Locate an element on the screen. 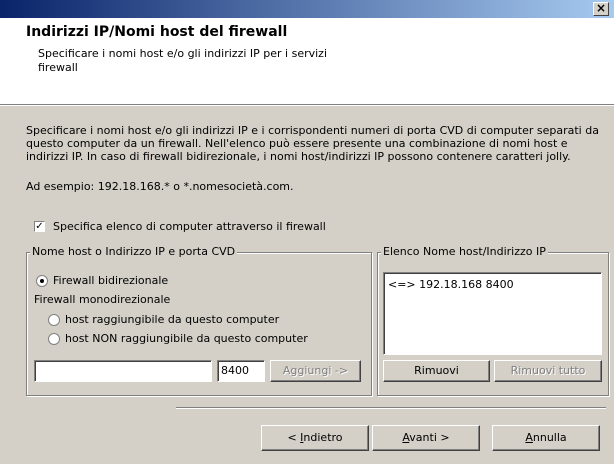 This screenshot has width=614, height=464. title-bar is located at coordinates (307, 9).